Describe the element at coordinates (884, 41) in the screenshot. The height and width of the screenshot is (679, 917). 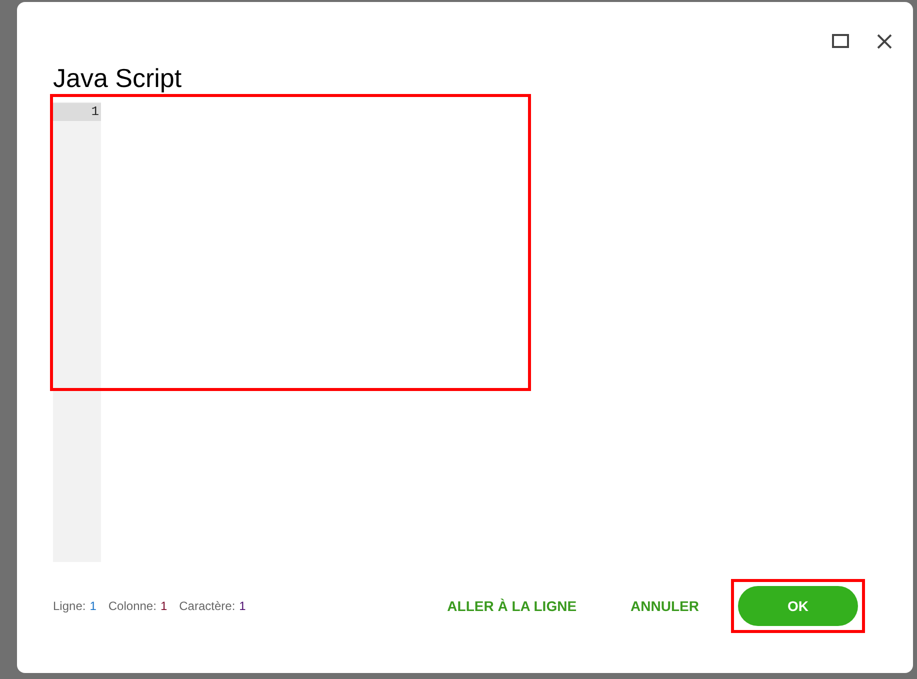
I see `close-icon` at that location.